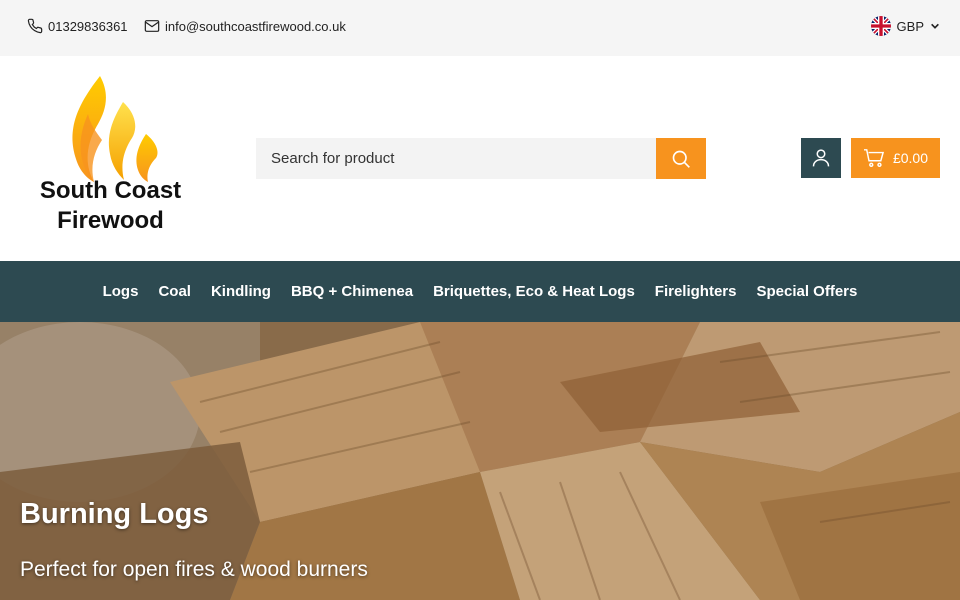 The height and width of the screenshot is (600, 960). What do you see at coordinates (806, 291) in the screenshot?
I see `nav-item-special-offers: Special Offers` at bounding box center [806, 291].